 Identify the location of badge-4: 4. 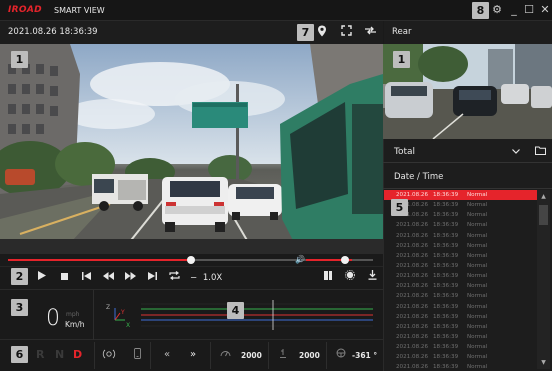
(235, 310).